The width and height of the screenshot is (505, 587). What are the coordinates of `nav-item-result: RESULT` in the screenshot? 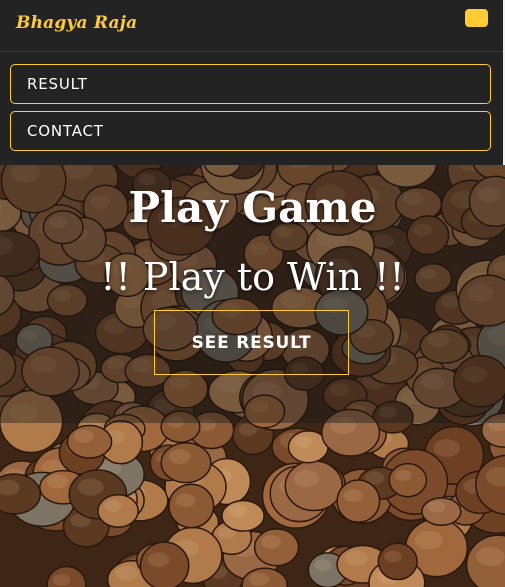 It's located at (250, 84).